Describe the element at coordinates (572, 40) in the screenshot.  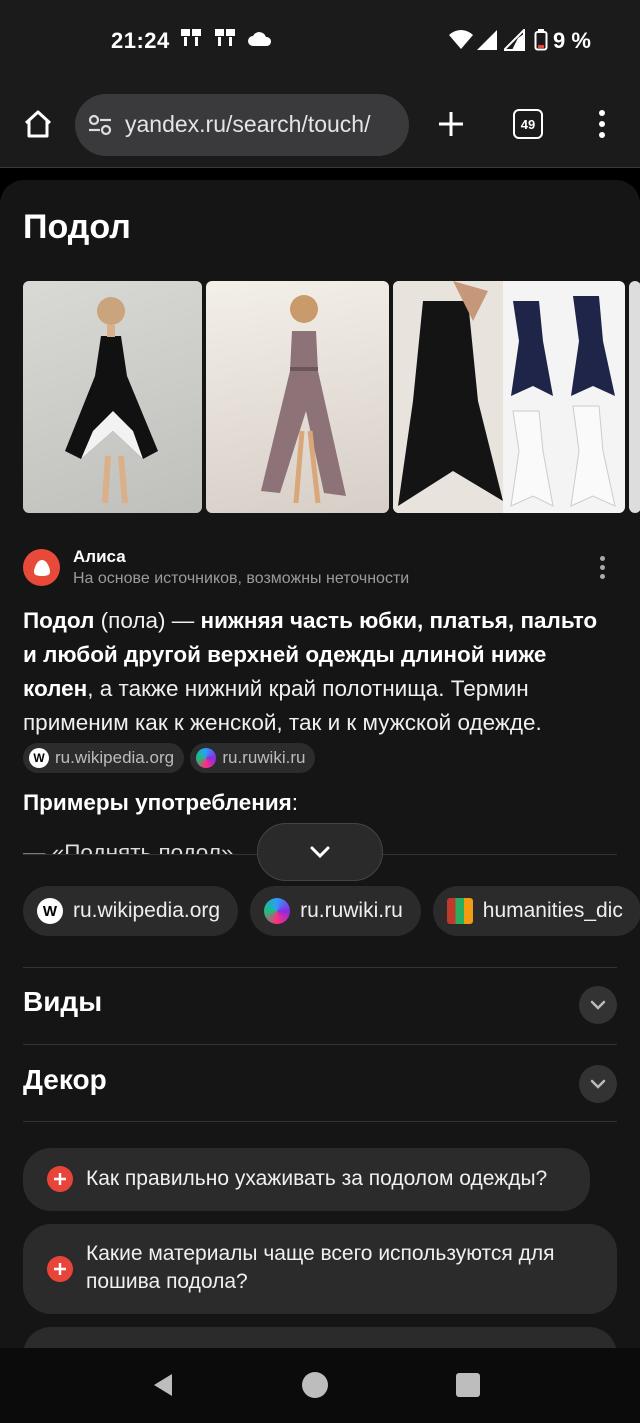
I see `battery-percentage: 9 %` at that location.